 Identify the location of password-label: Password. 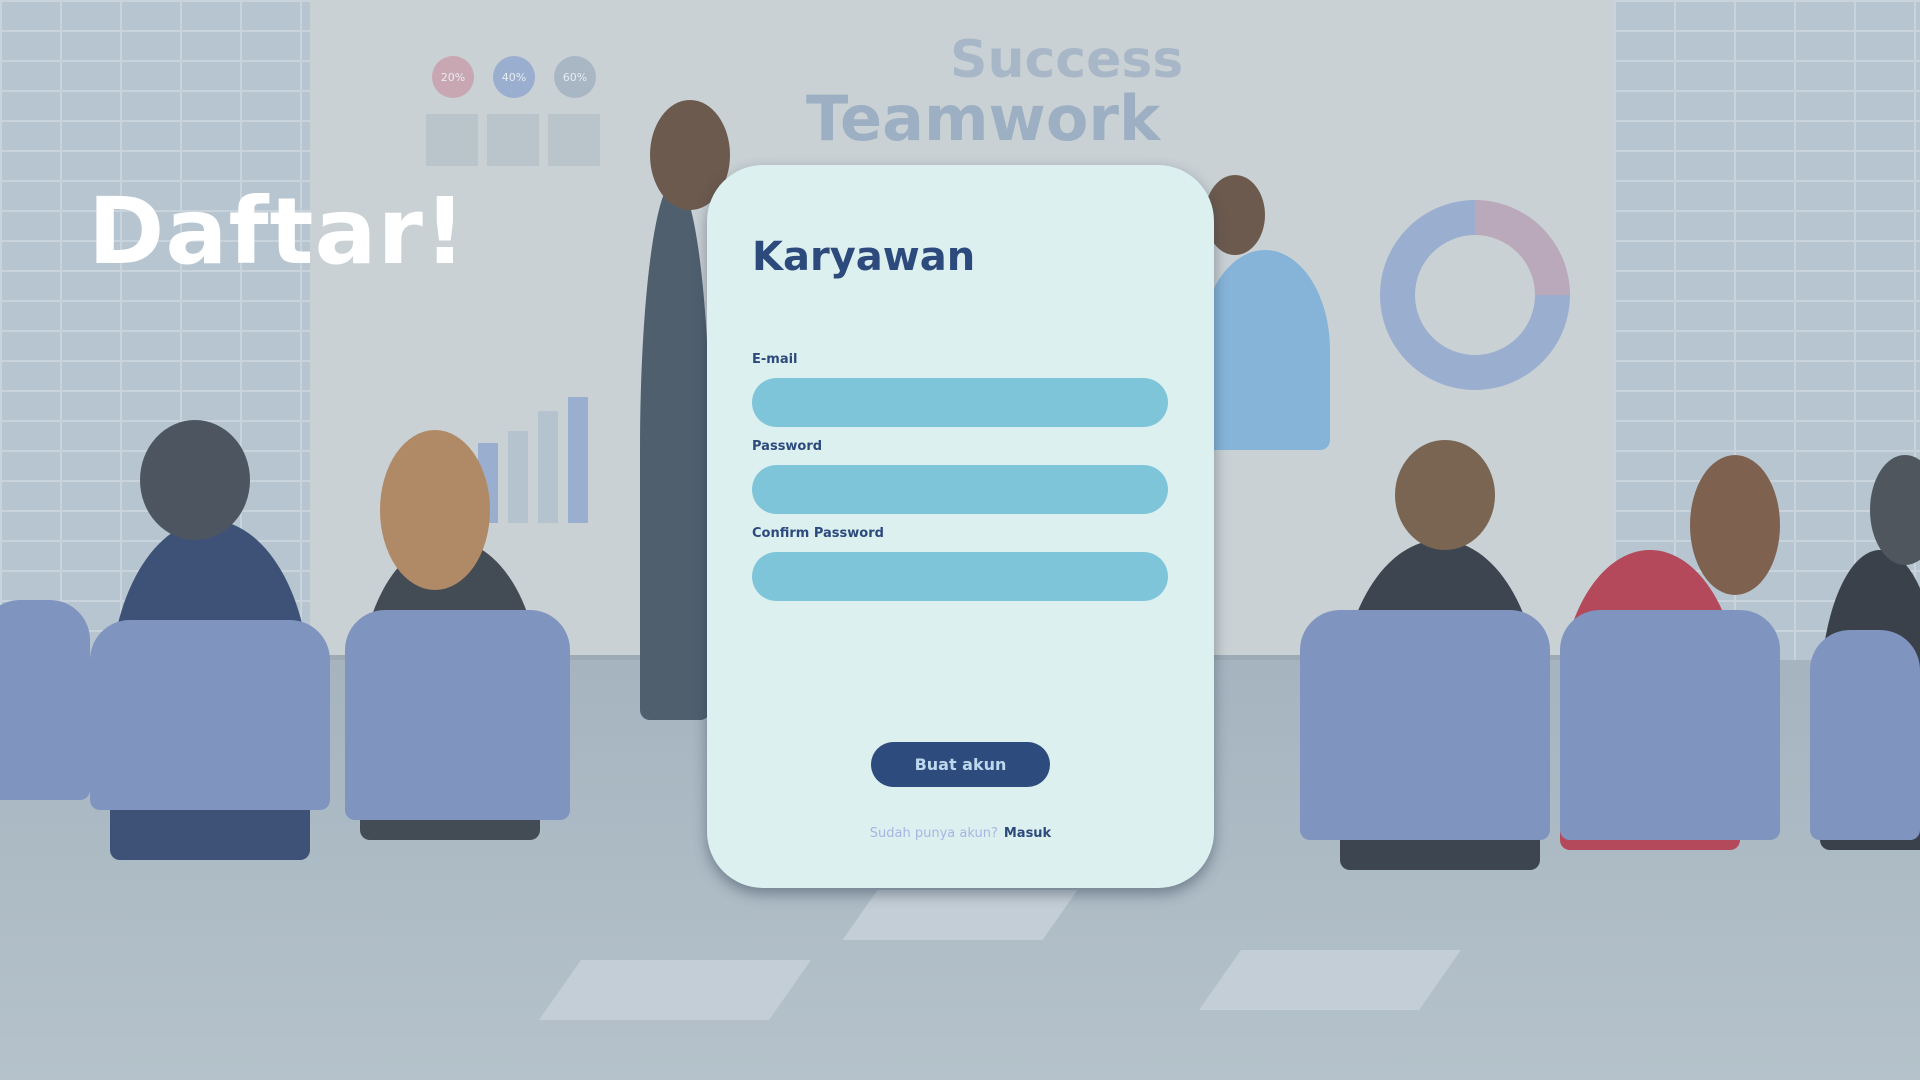
(787, 446).